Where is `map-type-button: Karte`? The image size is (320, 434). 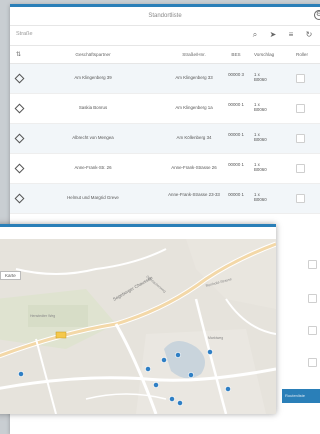
map-type-button: Karte is located at coordinates (10, 275).